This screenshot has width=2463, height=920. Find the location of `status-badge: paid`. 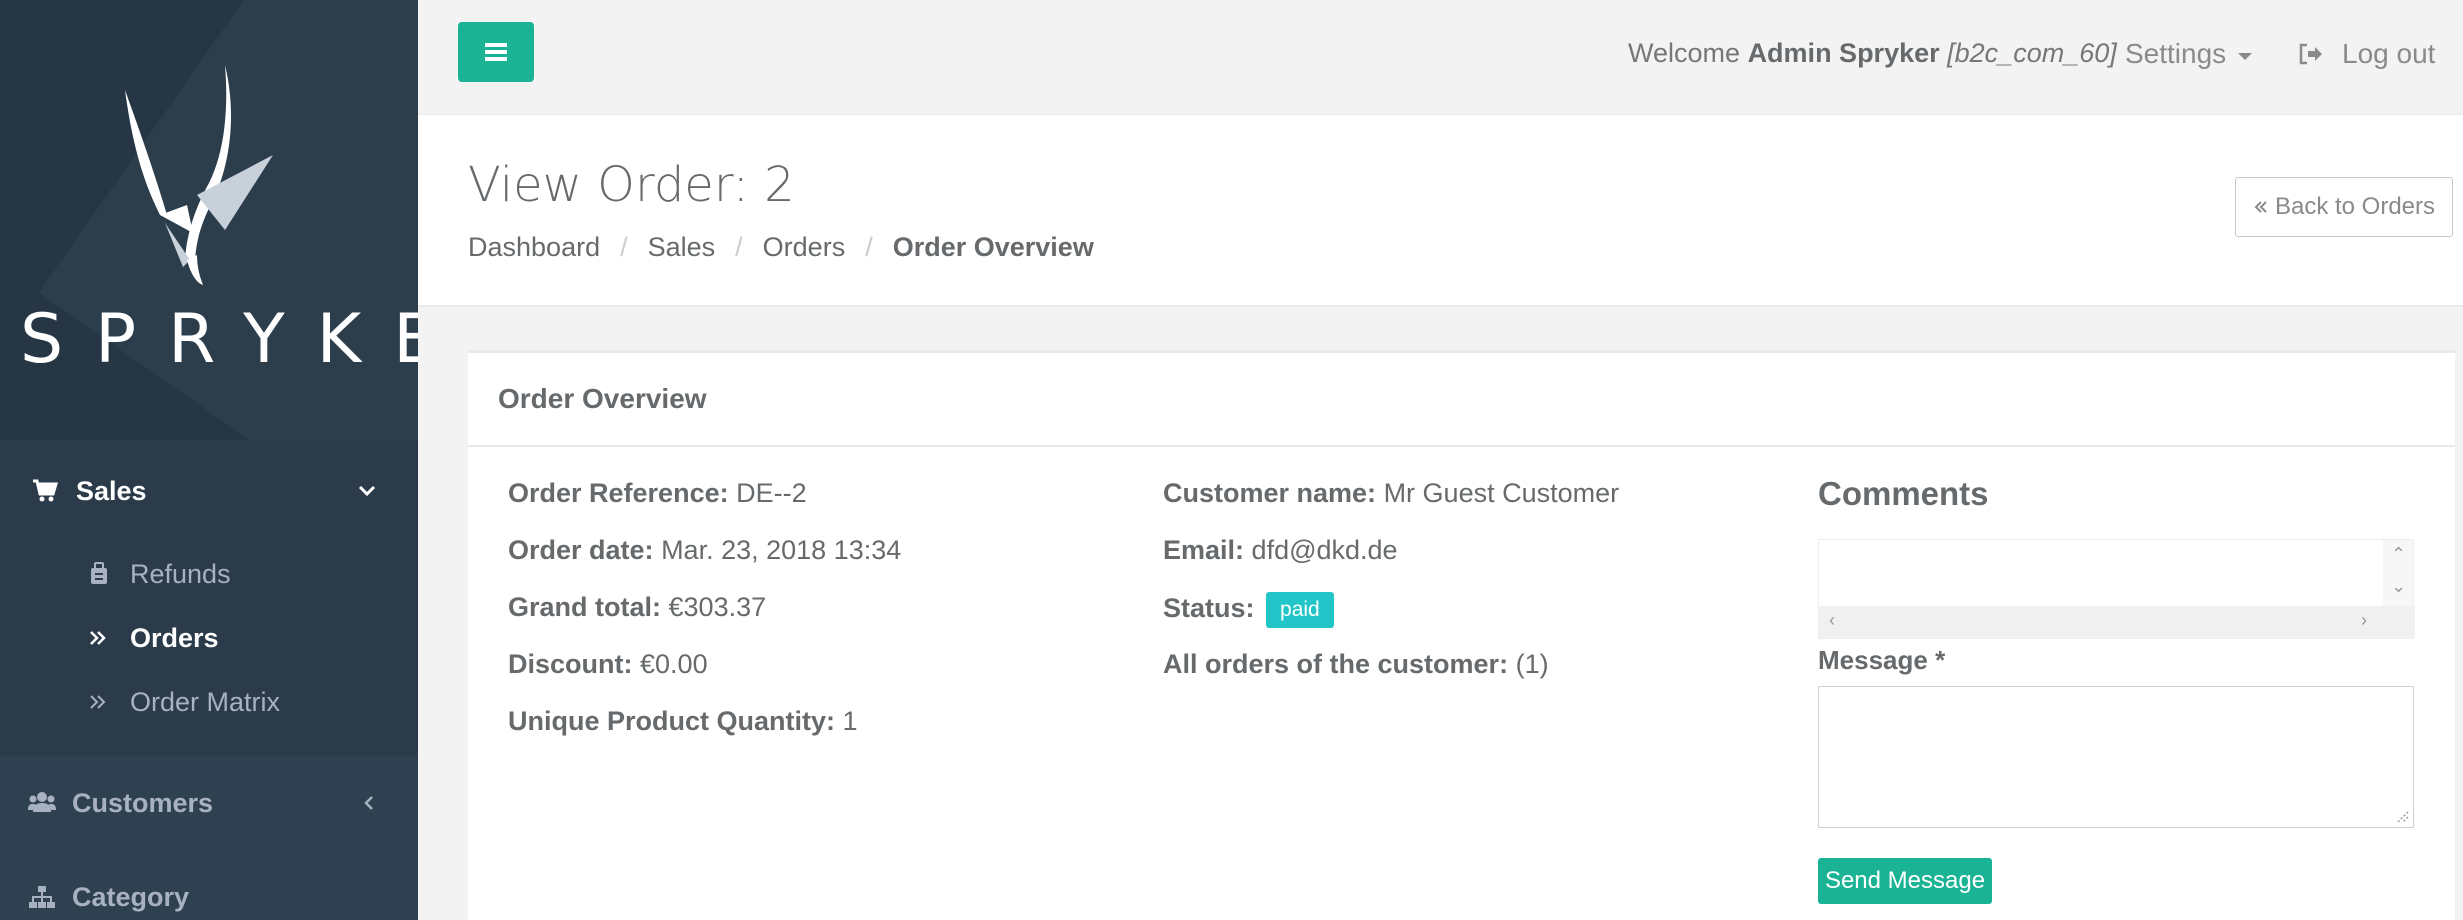

status-badge: paid is located at coordinates (1300, 610).